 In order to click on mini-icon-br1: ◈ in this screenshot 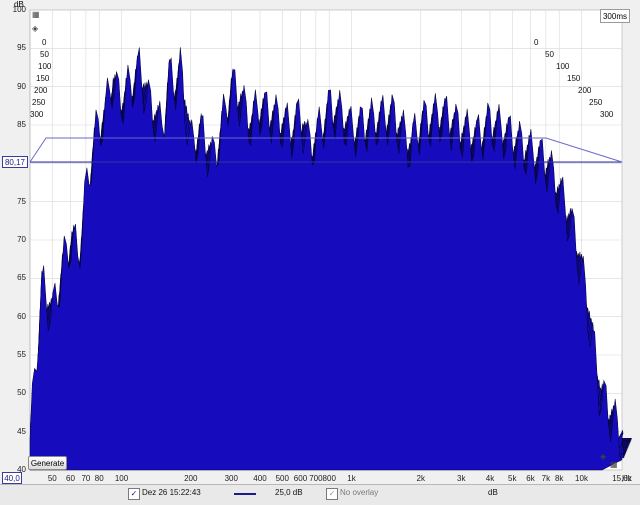, I will do `click(603, 456)`.